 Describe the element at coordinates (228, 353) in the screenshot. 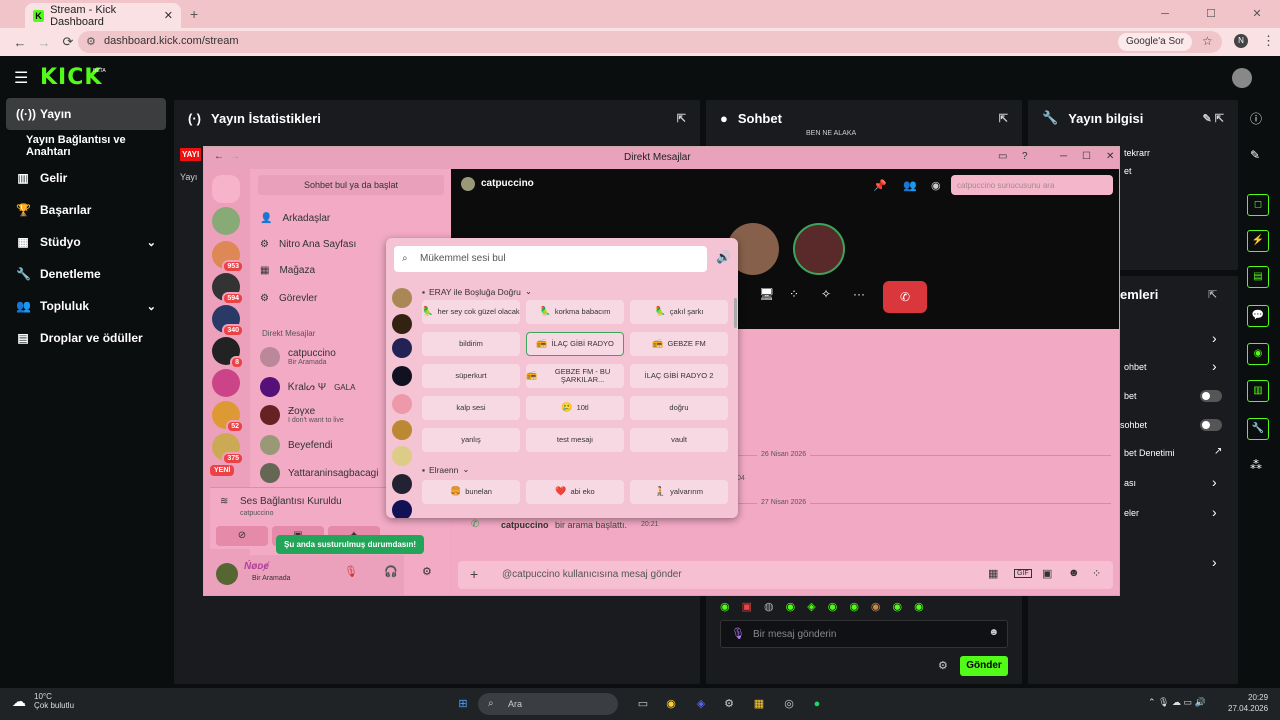

I see `server-icon: 8` at that location.